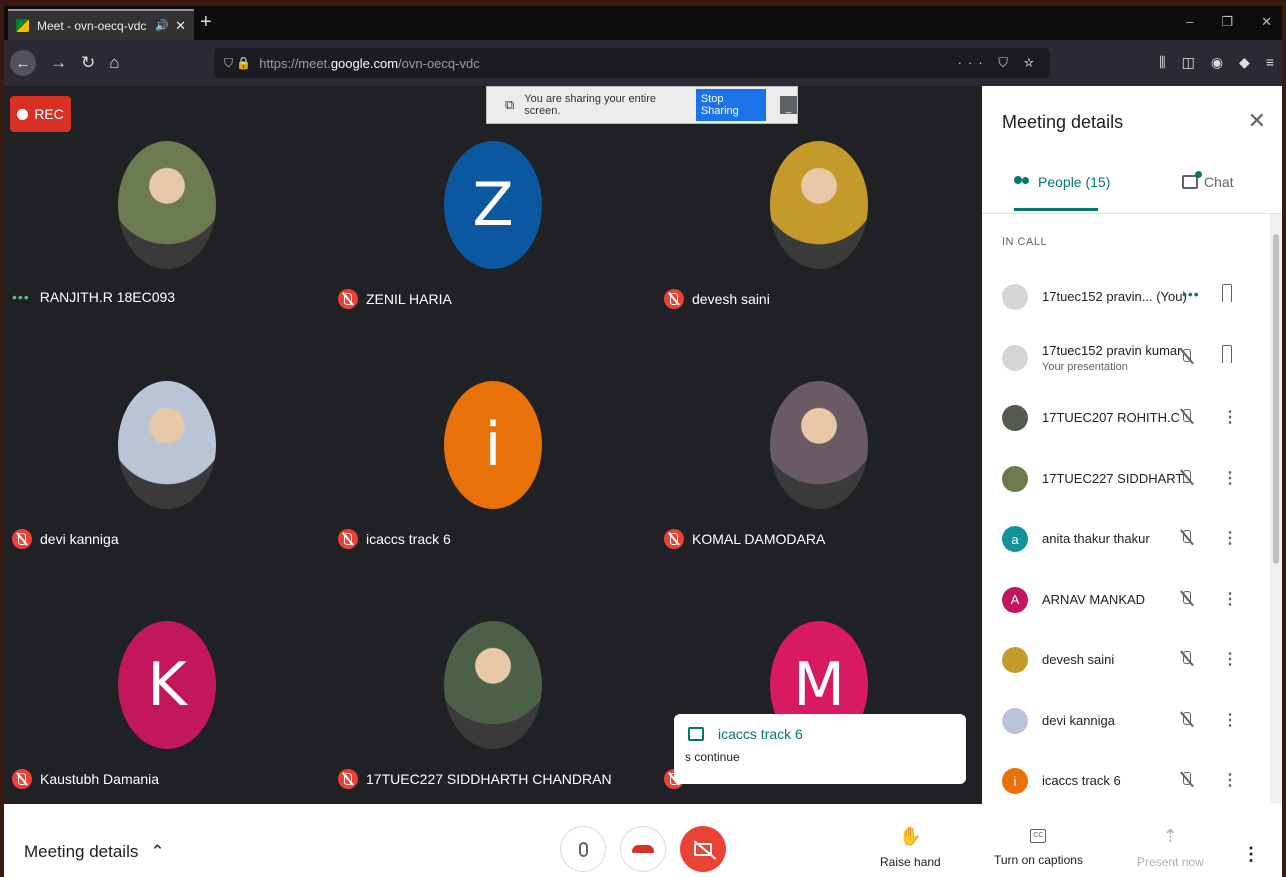 The width and height of the screenshot is (1286, 877). Describe the element at coordinates (206, 22) in the screenshot. I see `new-tab-icon: +` at that location.